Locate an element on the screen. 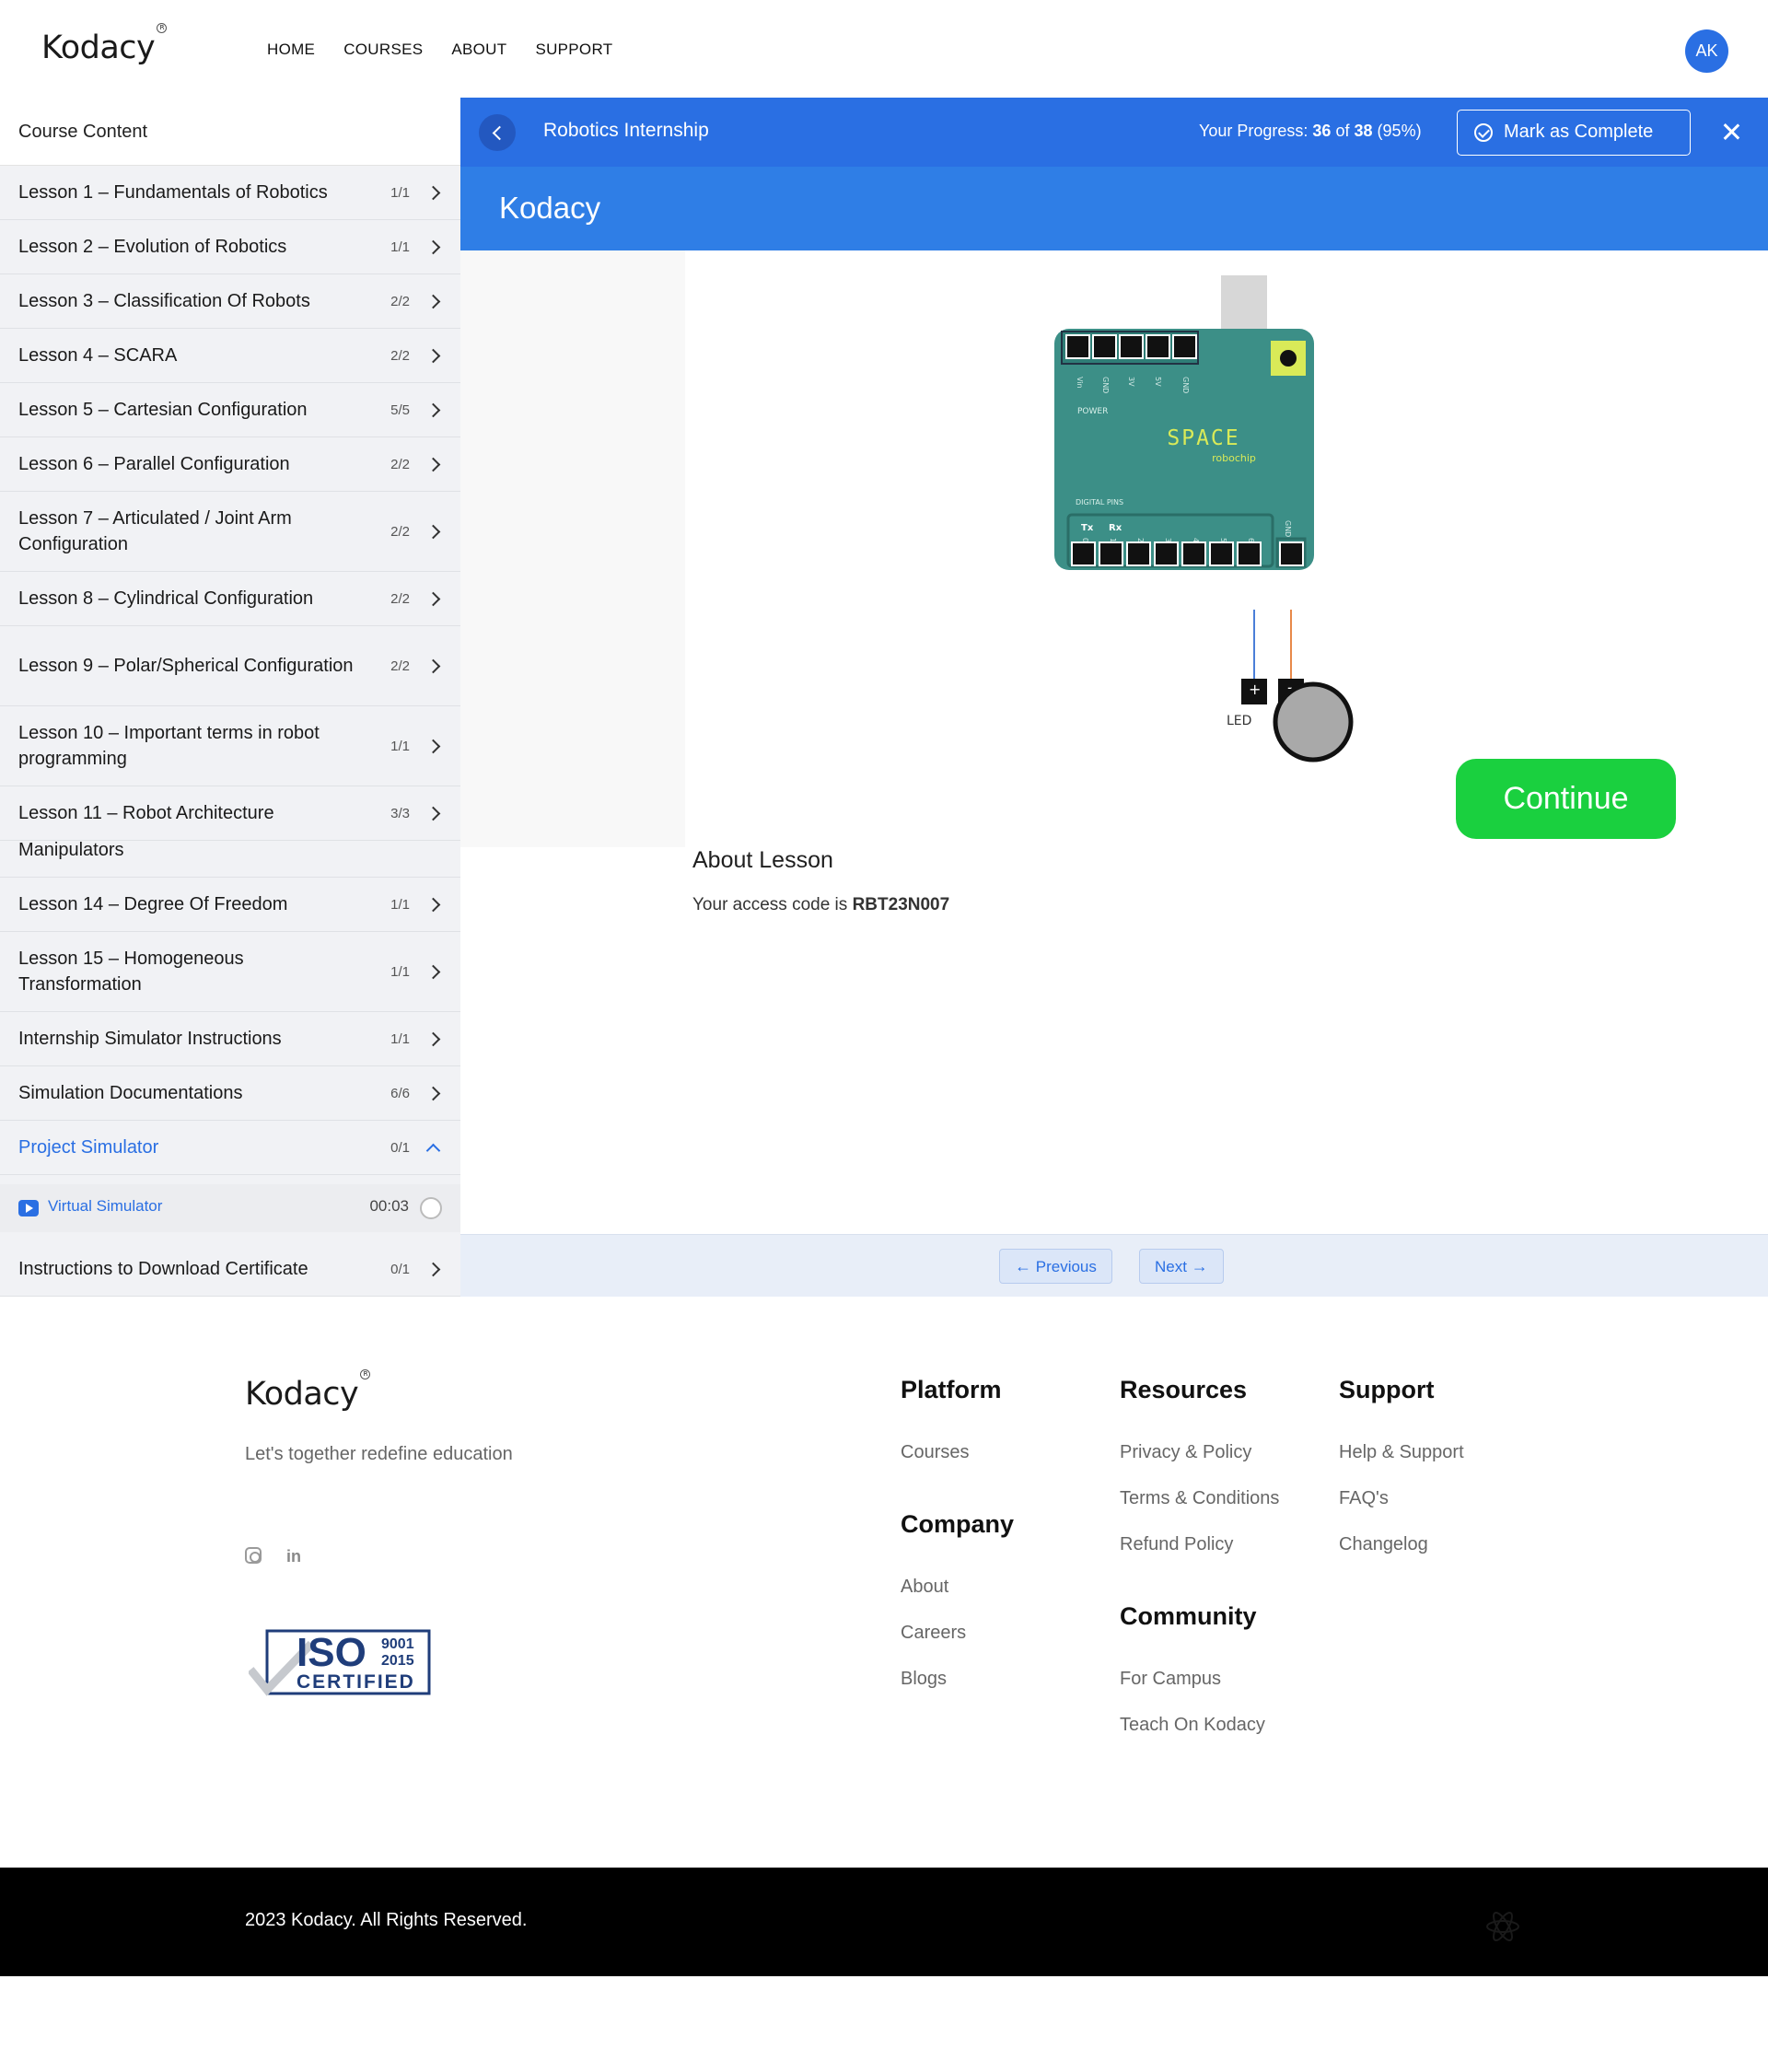  gnd-pin-label: GND is located at coordinates (1288, 528).